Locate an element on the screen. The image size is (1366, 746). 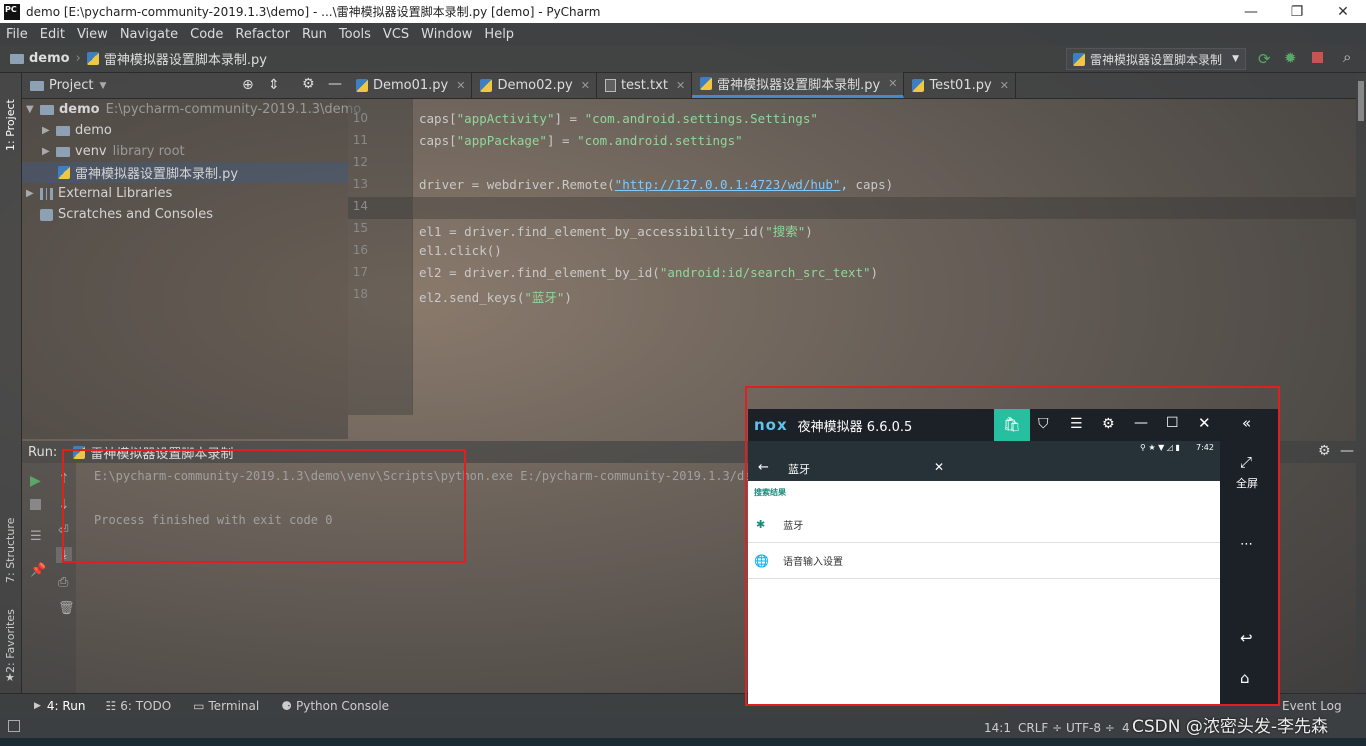
print-icon: ⎙ is located at coordinates (63, 582).